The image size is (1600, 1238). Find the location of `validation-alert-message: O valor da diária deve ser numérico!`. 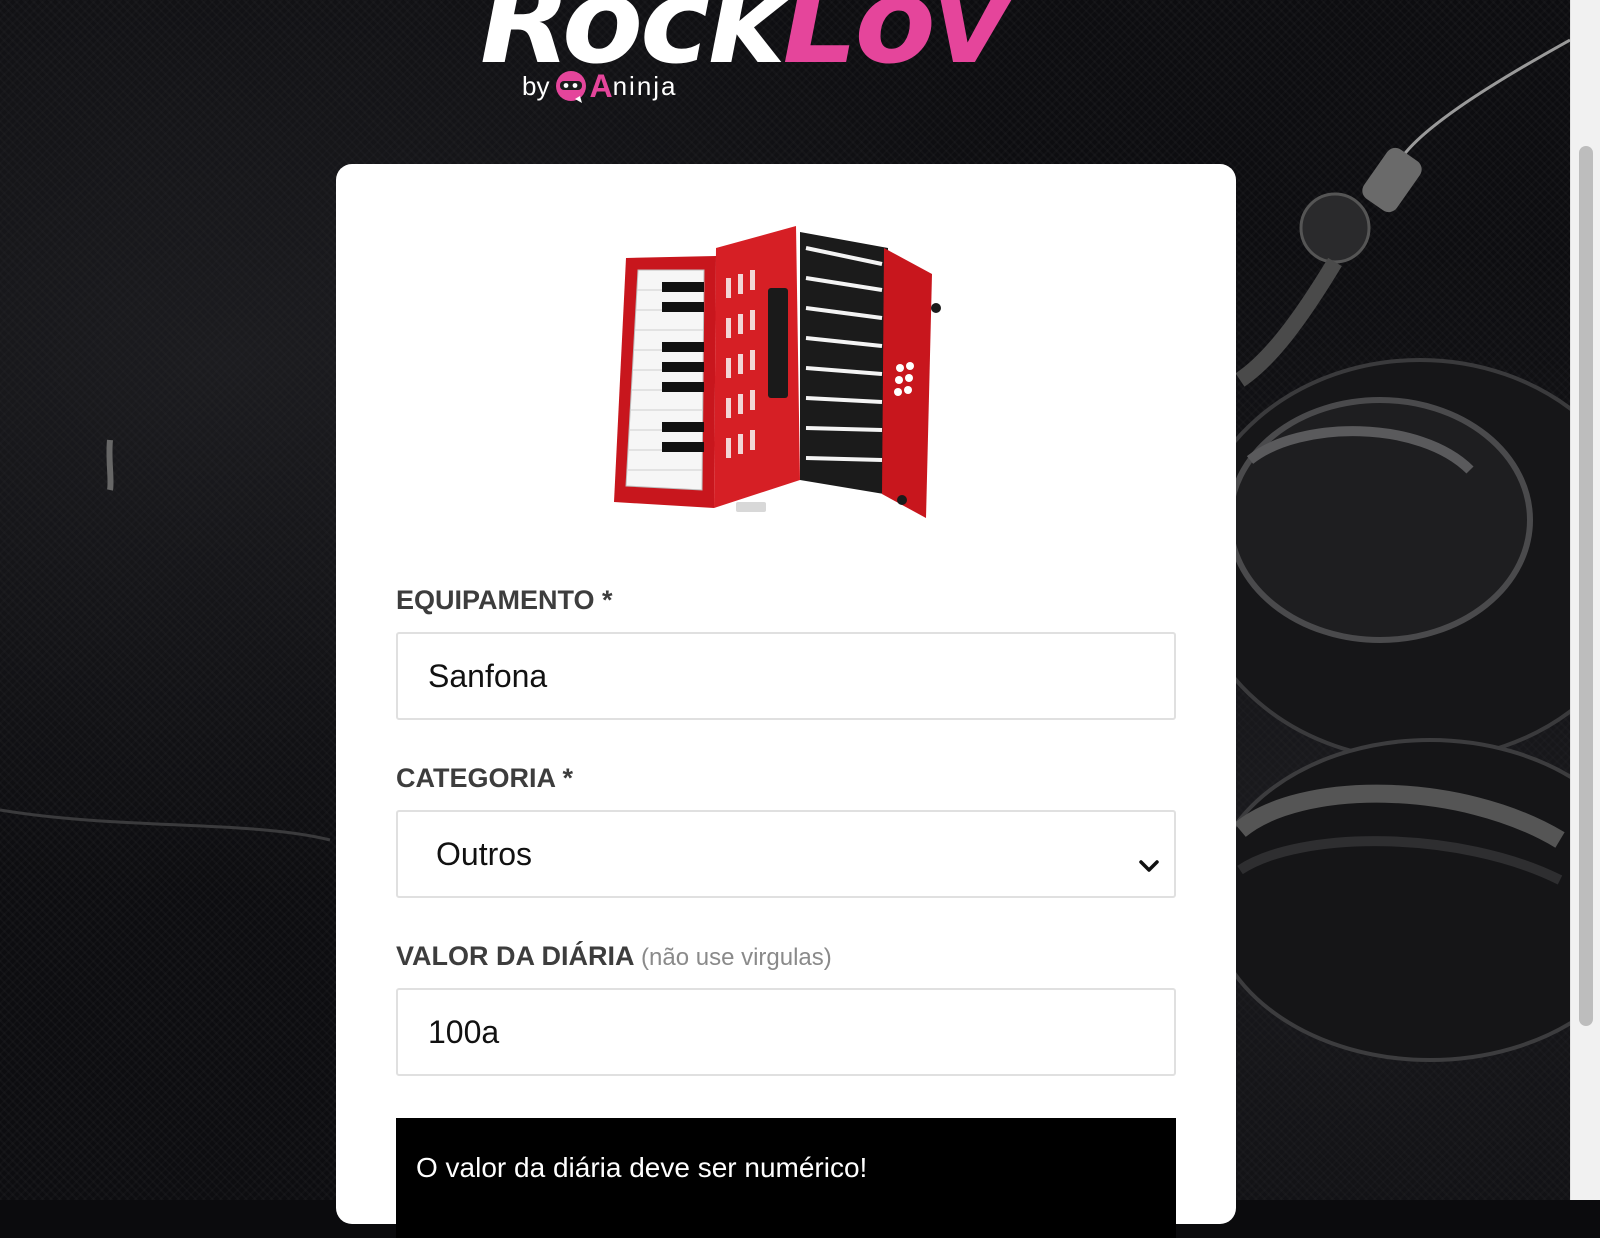

validation-alert-message: O valor da diária deve ser numérico! is located at coordinates (642, 1167).